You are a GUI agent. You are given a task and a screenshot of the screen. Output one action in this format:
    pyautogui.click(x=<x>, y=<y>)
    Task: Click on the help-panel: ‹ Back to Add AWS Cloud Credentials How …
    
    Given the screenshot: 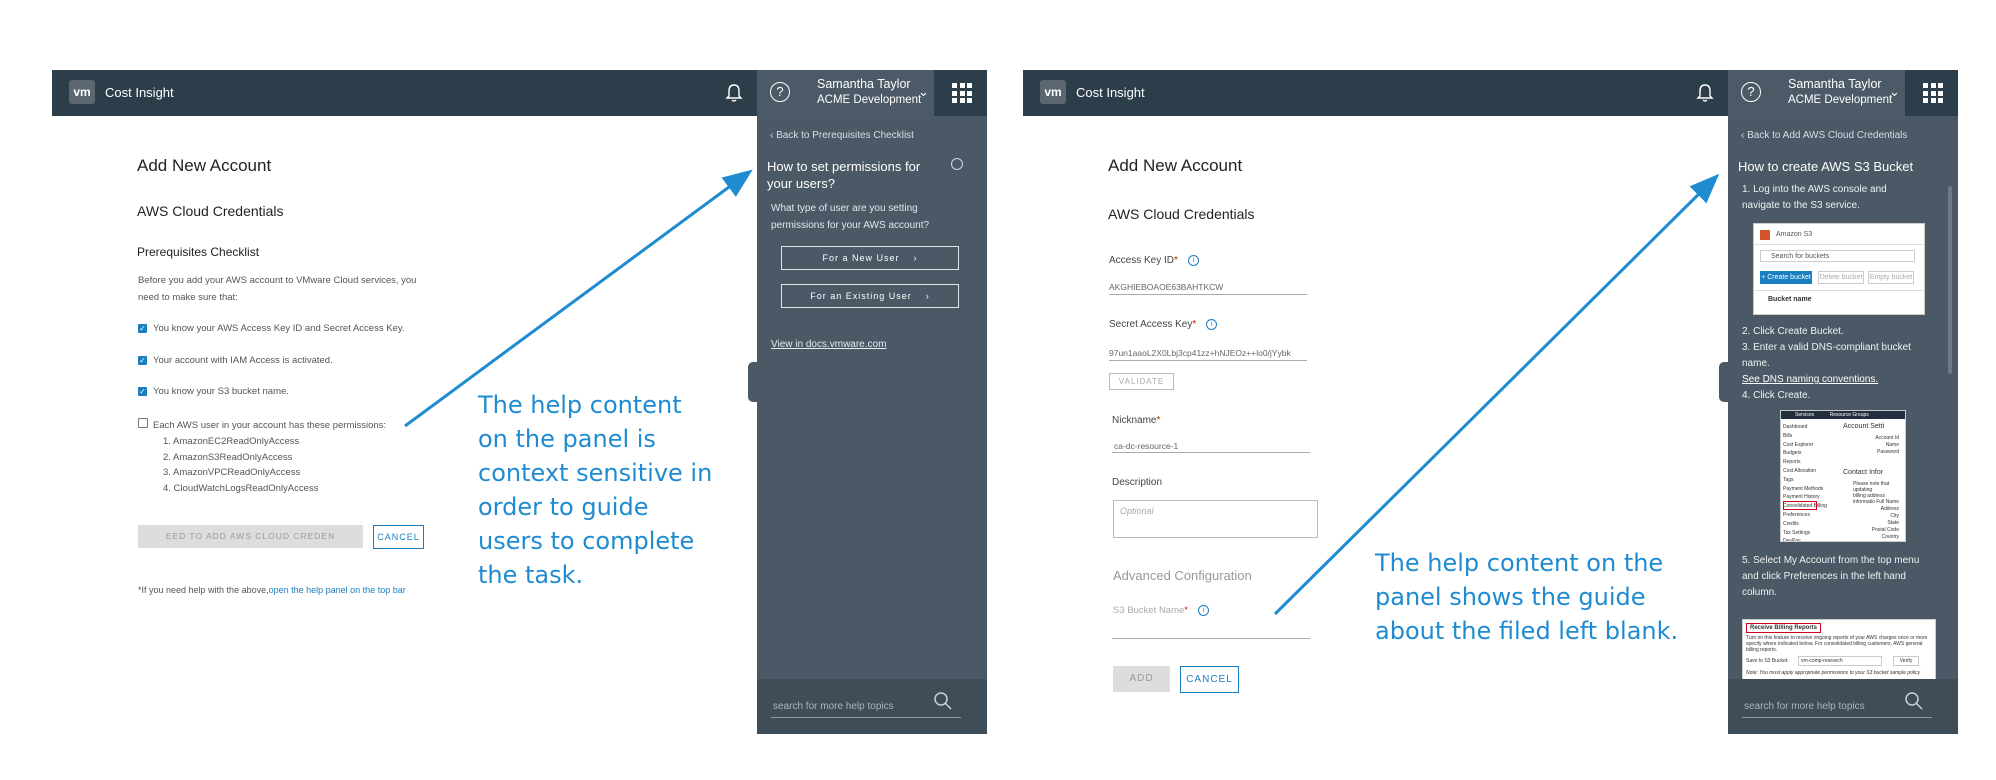 What is the action you would take?
    pyautogui.click(x=1843, y=425)
    